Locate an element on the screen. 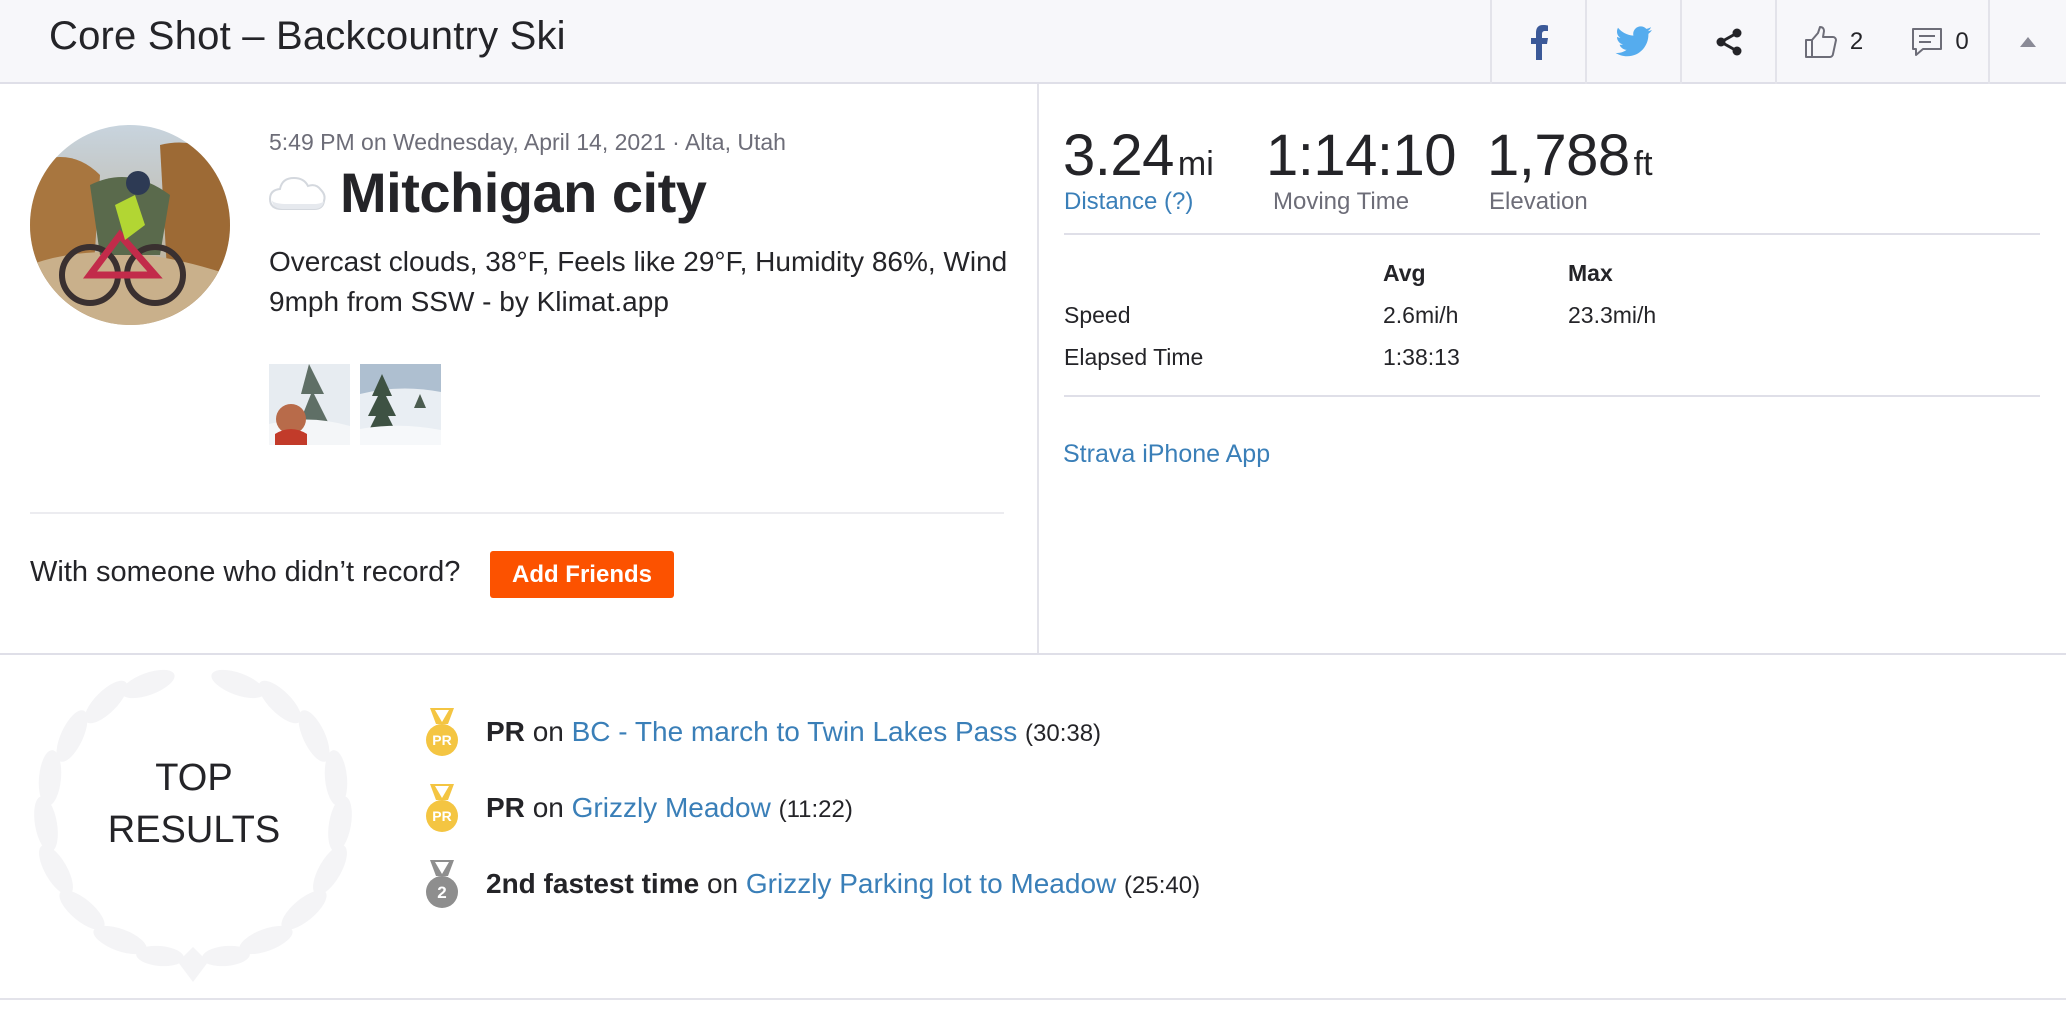  comments-button: 0 is located at coordinates (1940, 42).